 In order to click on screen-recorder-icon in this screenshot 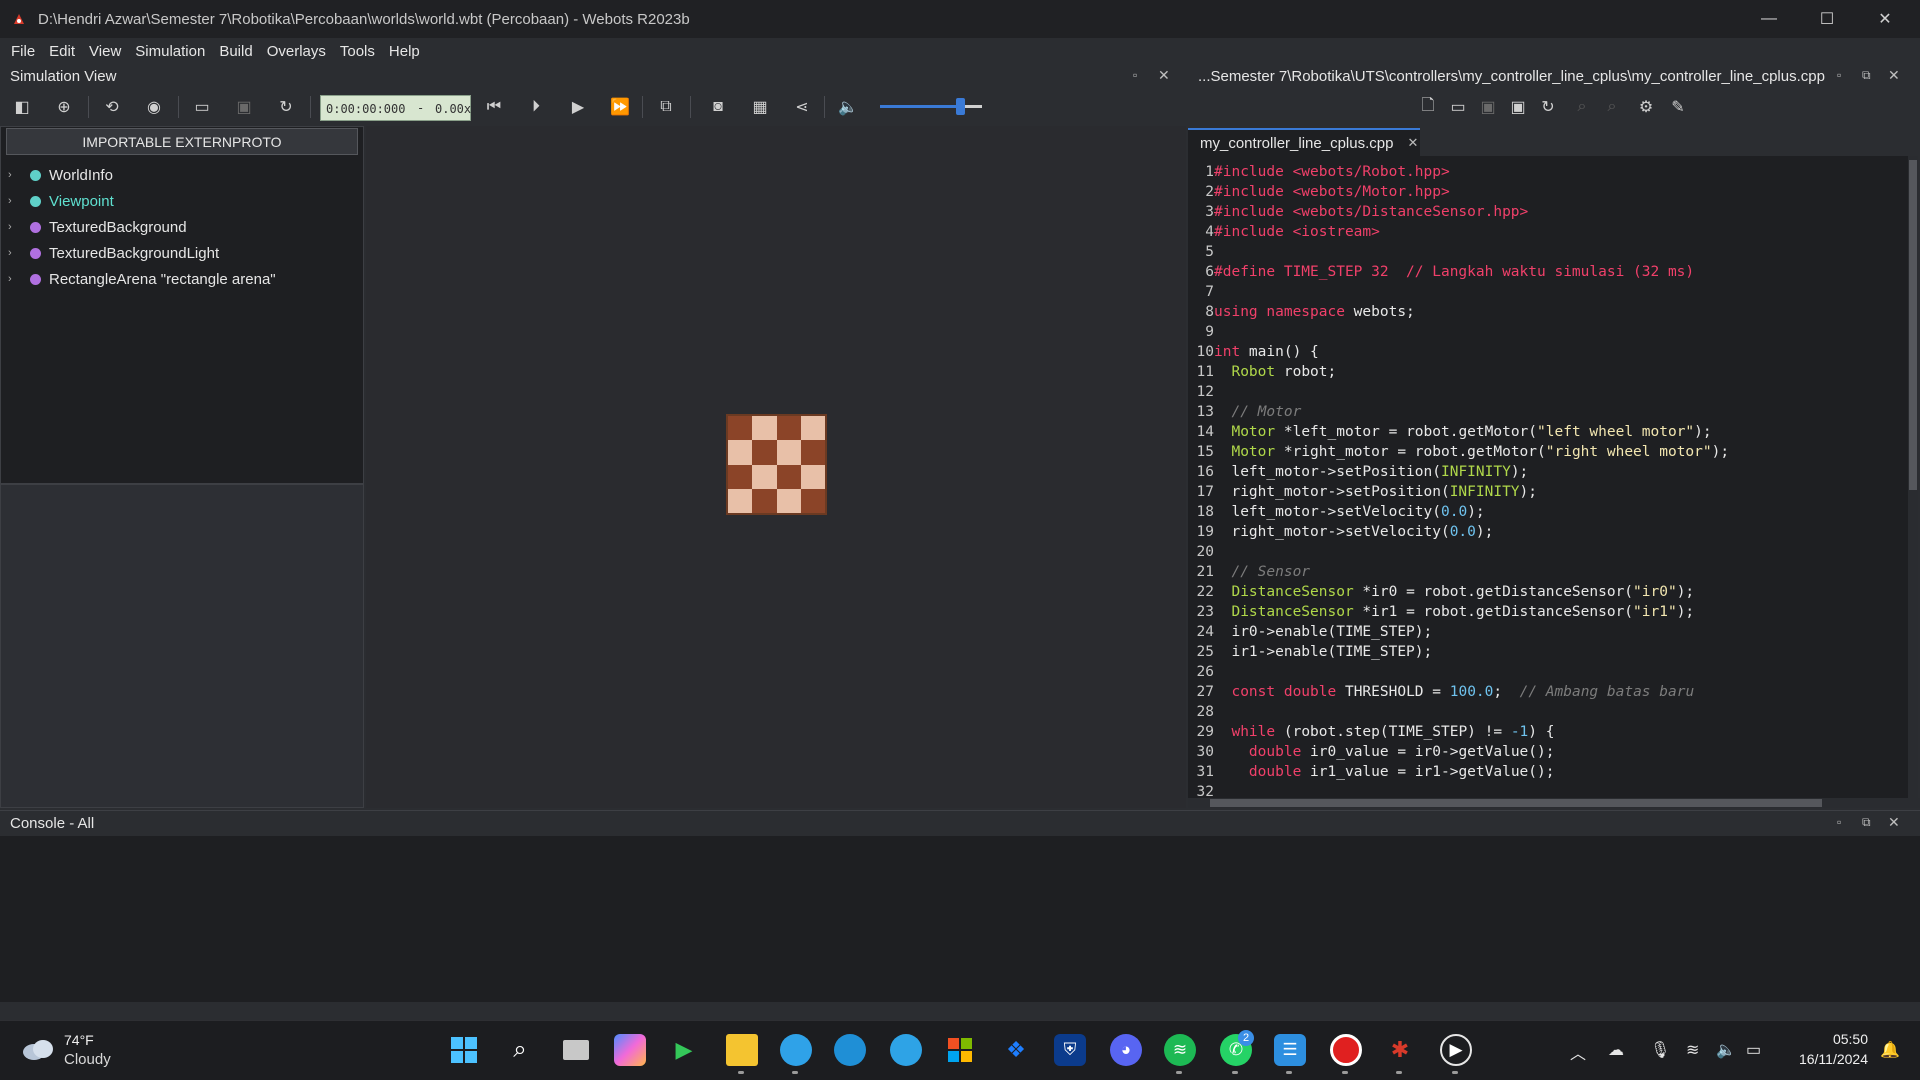, I will do `click(1346, 1050)`.